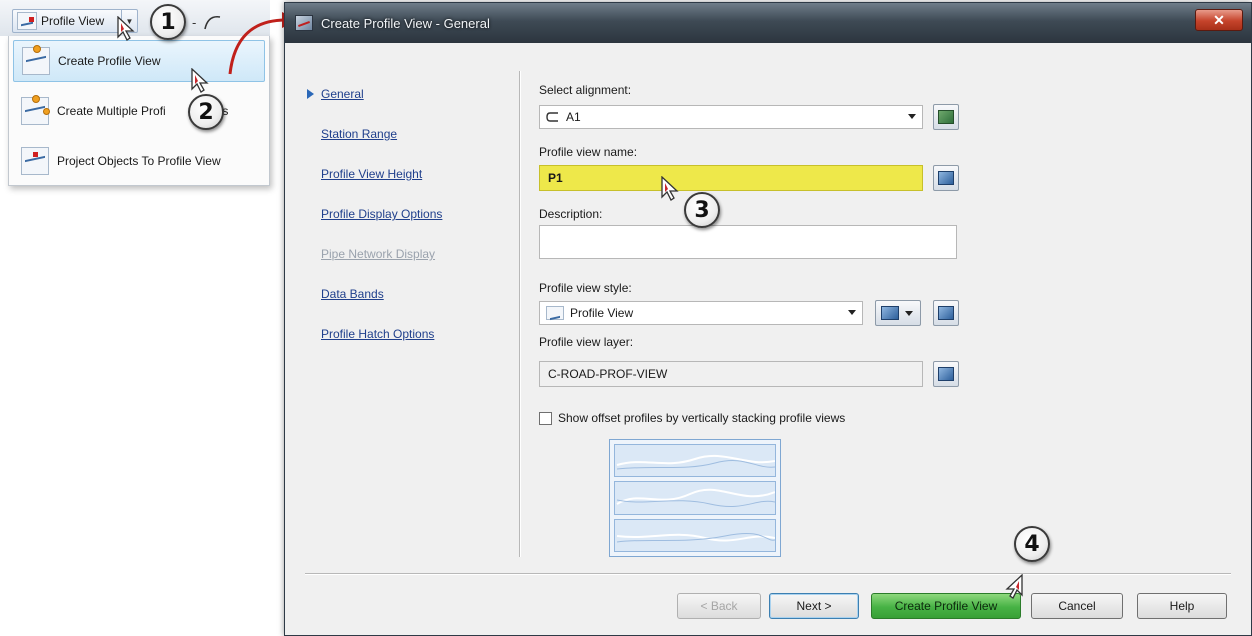 Image resolution: width=1252 pixels, height=636 pixels. What do you see at coordinates (545, 418) in the screenshot?
I see `stacking-checkbox` at bounding box center [545, 418].